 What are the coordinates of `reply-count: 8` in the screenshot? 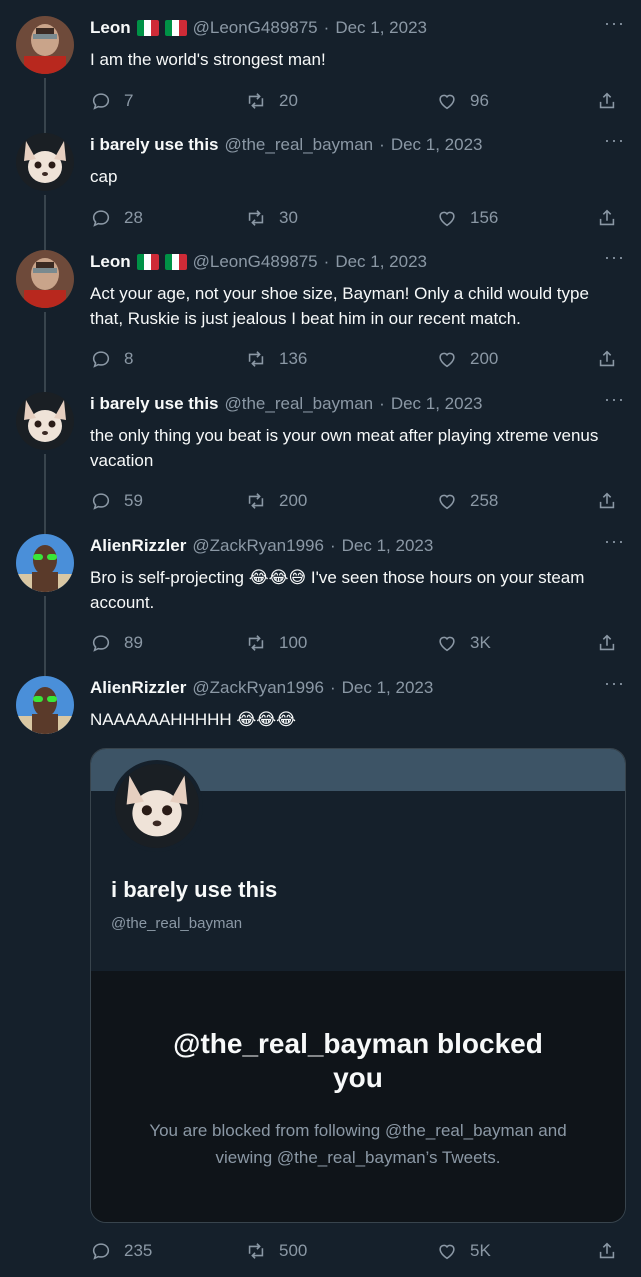 It's located at (129, 358).